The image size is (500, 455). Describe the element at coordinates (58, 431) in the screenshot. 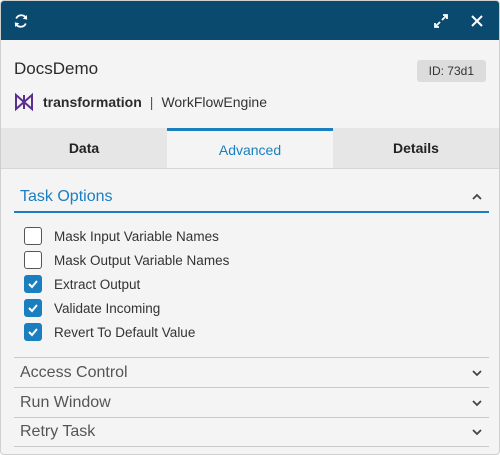

I see `retry-task-title: Retry Task` at that location.